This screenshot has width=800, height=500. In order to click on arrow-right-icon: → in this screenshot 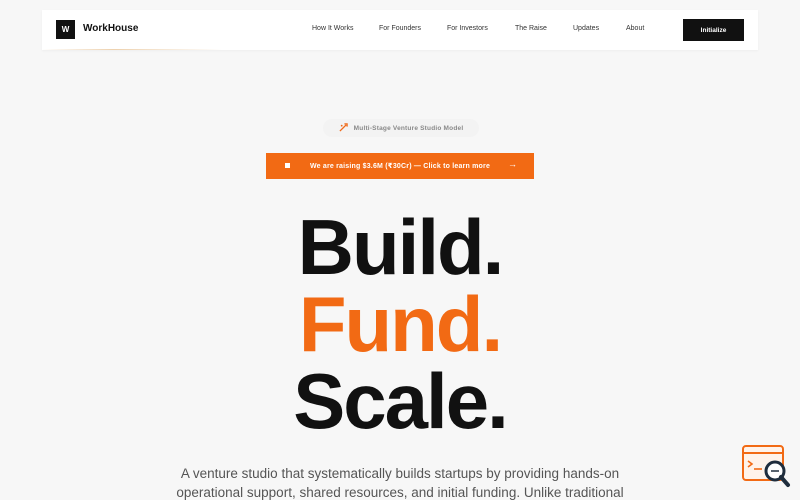, I will do `click(512, 164)`.